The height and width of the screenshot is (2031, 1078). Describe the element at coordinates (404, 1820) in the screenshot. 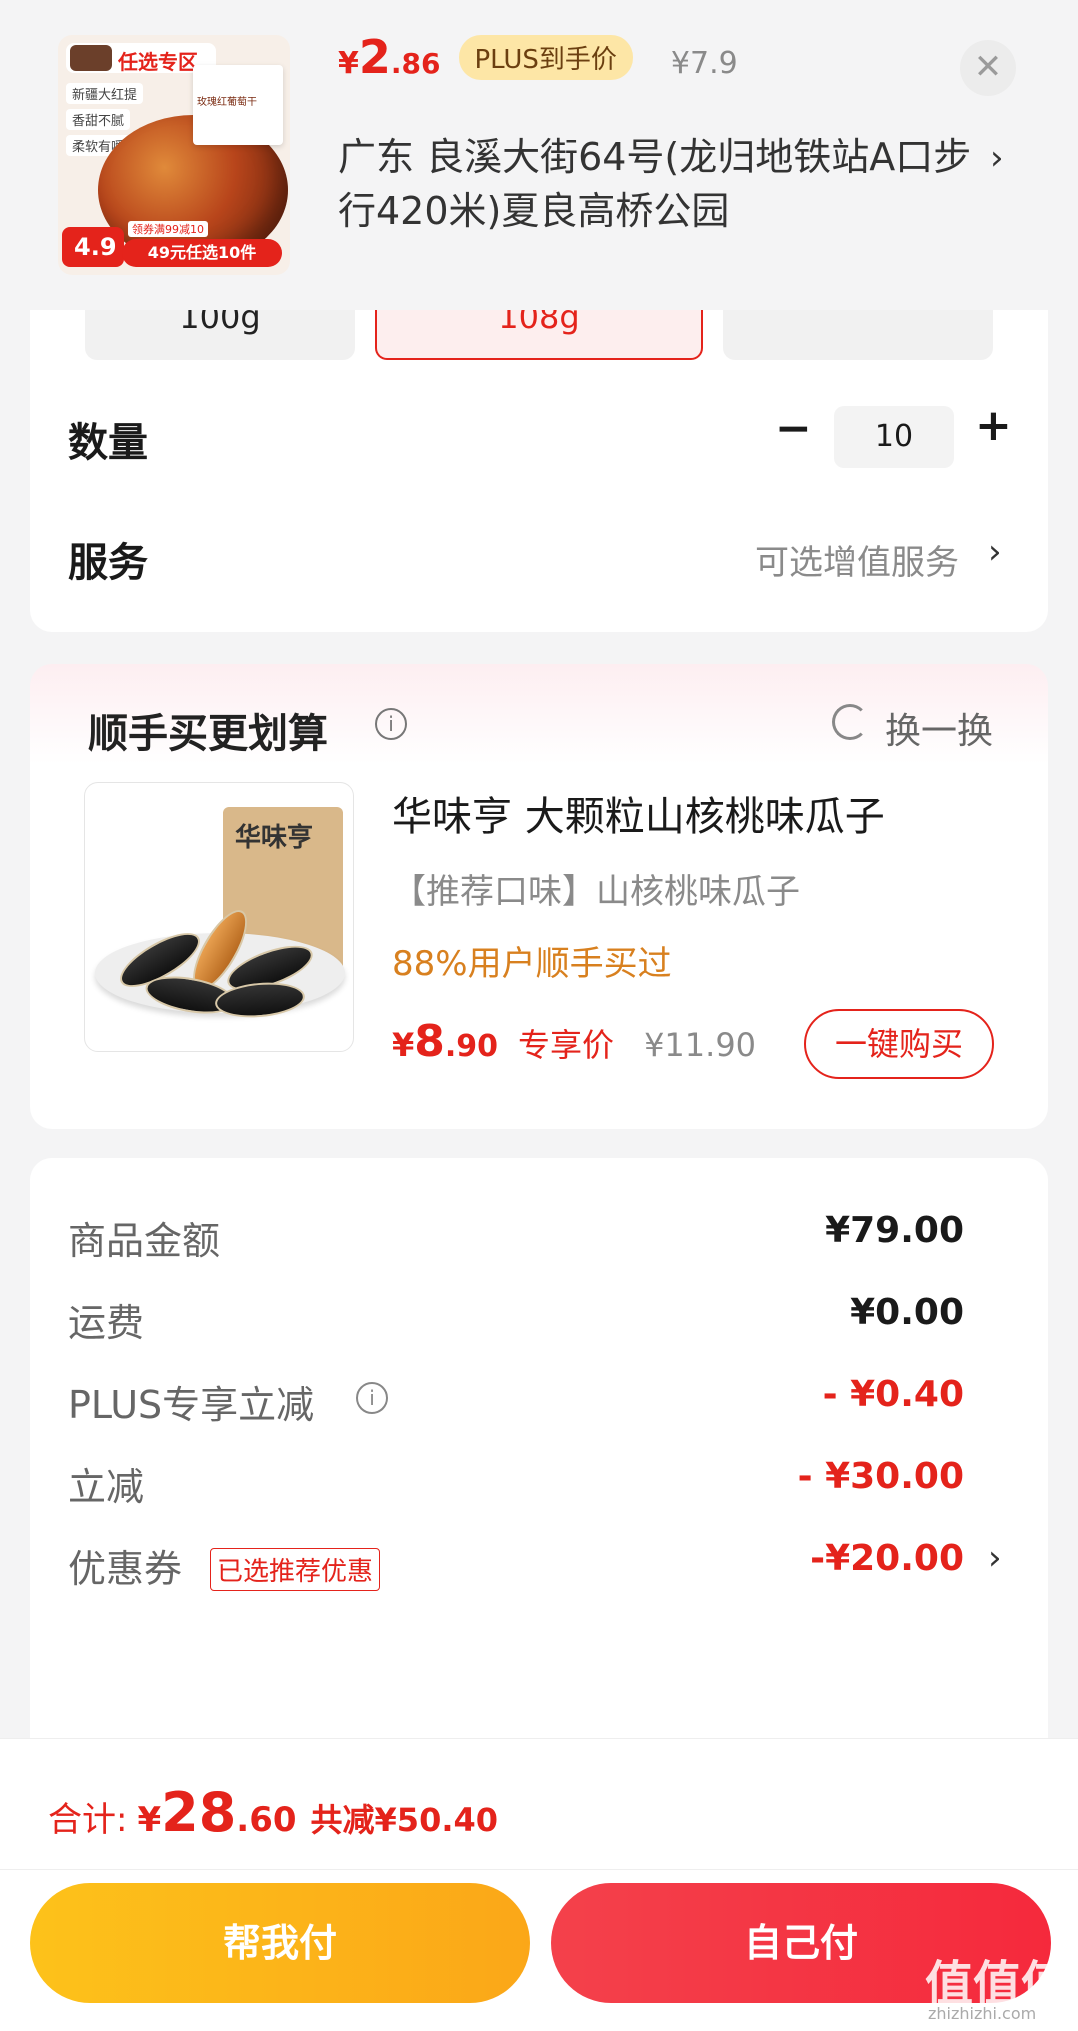

I see `total-saved: 共减¥50.40` at that location.